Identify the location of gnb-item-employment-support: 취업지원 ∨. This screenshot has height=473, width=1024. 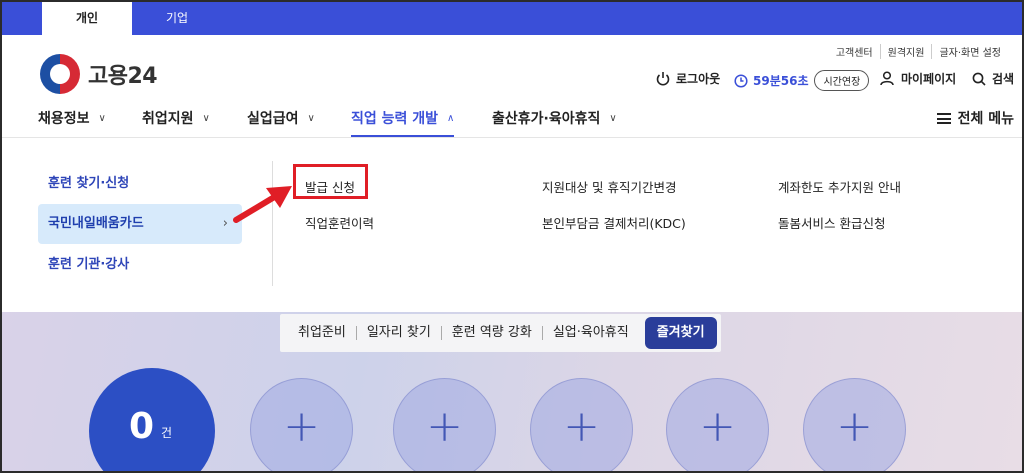
(176, 118).